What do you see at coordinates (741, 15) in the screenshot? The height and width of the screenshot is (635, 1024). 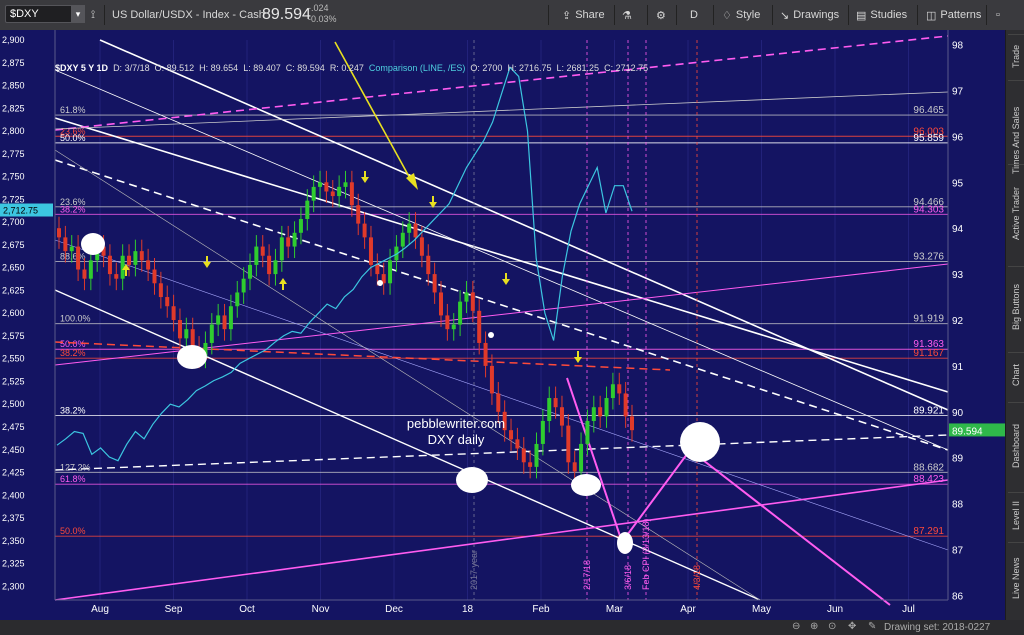 I see `style-button: ♢ Style` at bounding box center [741, 15].